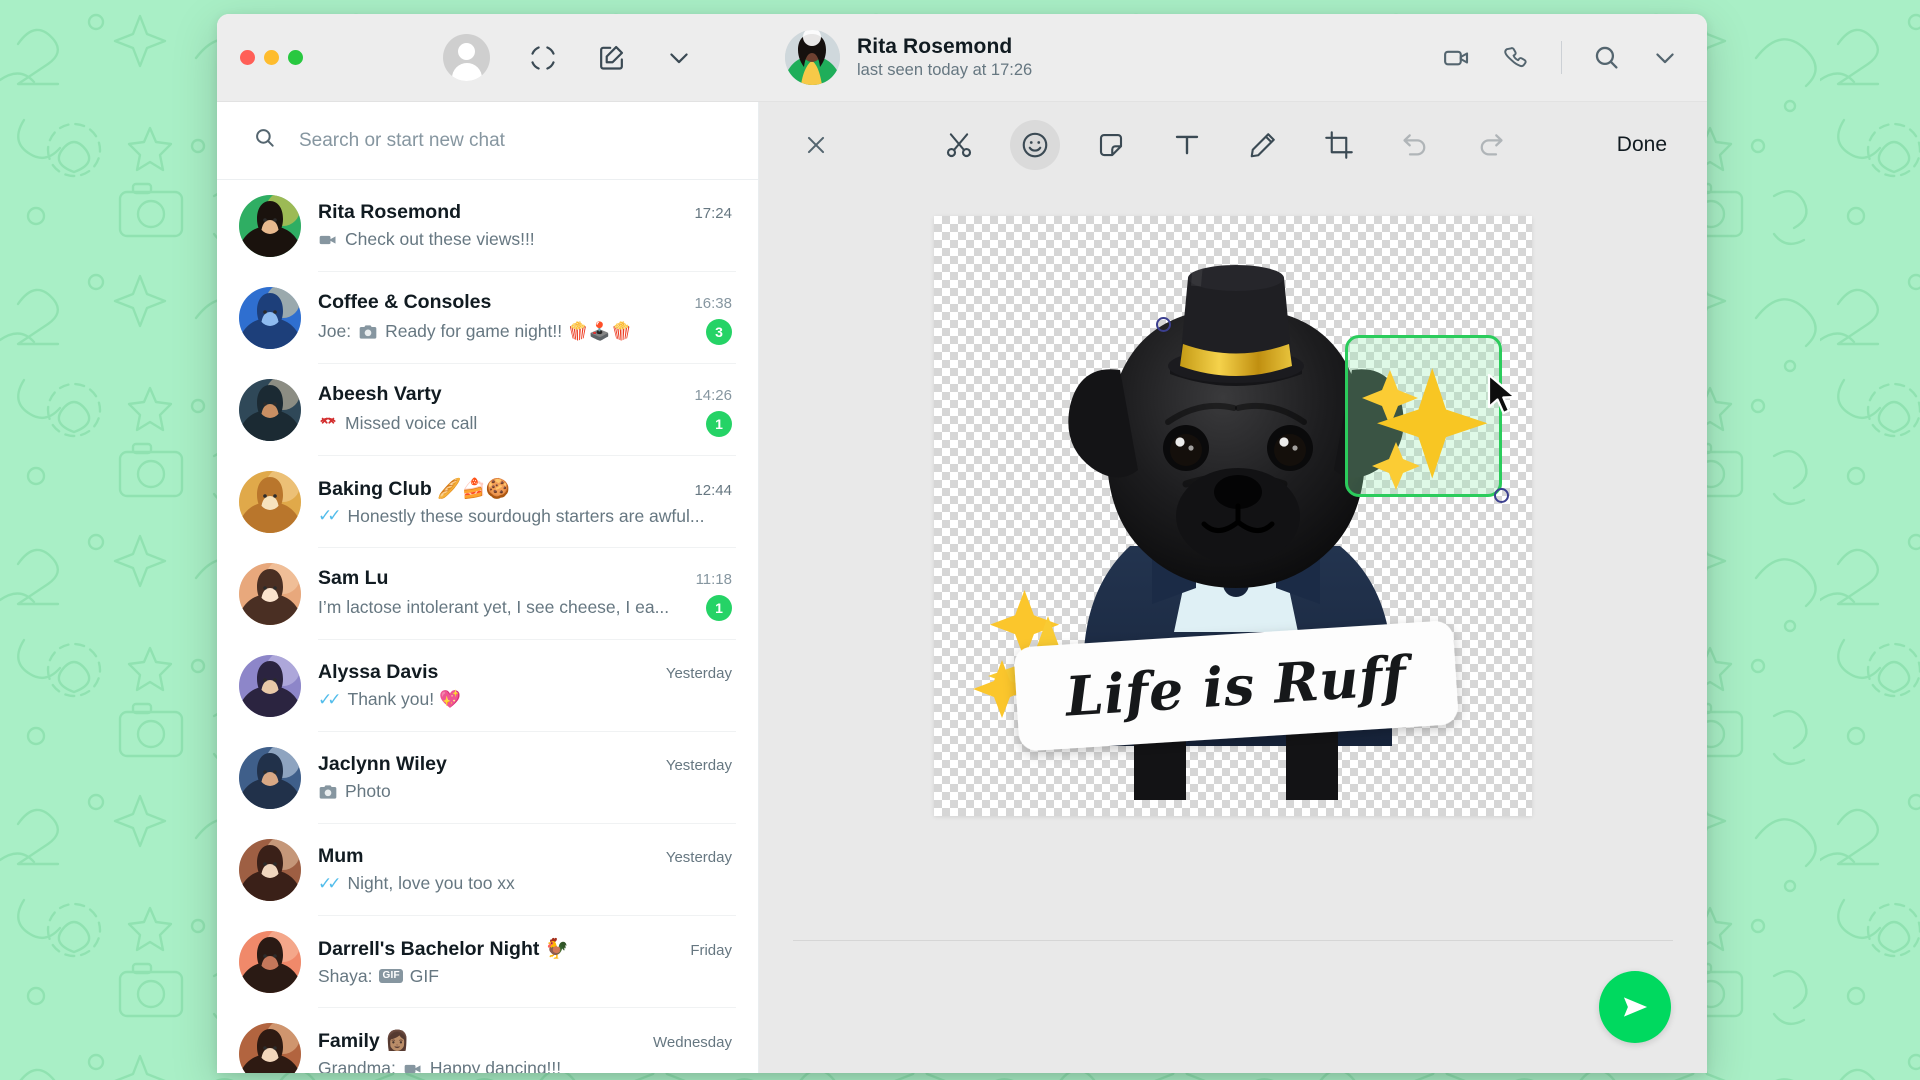 The width and height of the screenshot is (1920, 1080). What do you see at coordinates (525, 1065) in the screenshot?
I see `chat-item-bottom: Grandma: Happy dancing!!!` at bounding box center [525, 1065].